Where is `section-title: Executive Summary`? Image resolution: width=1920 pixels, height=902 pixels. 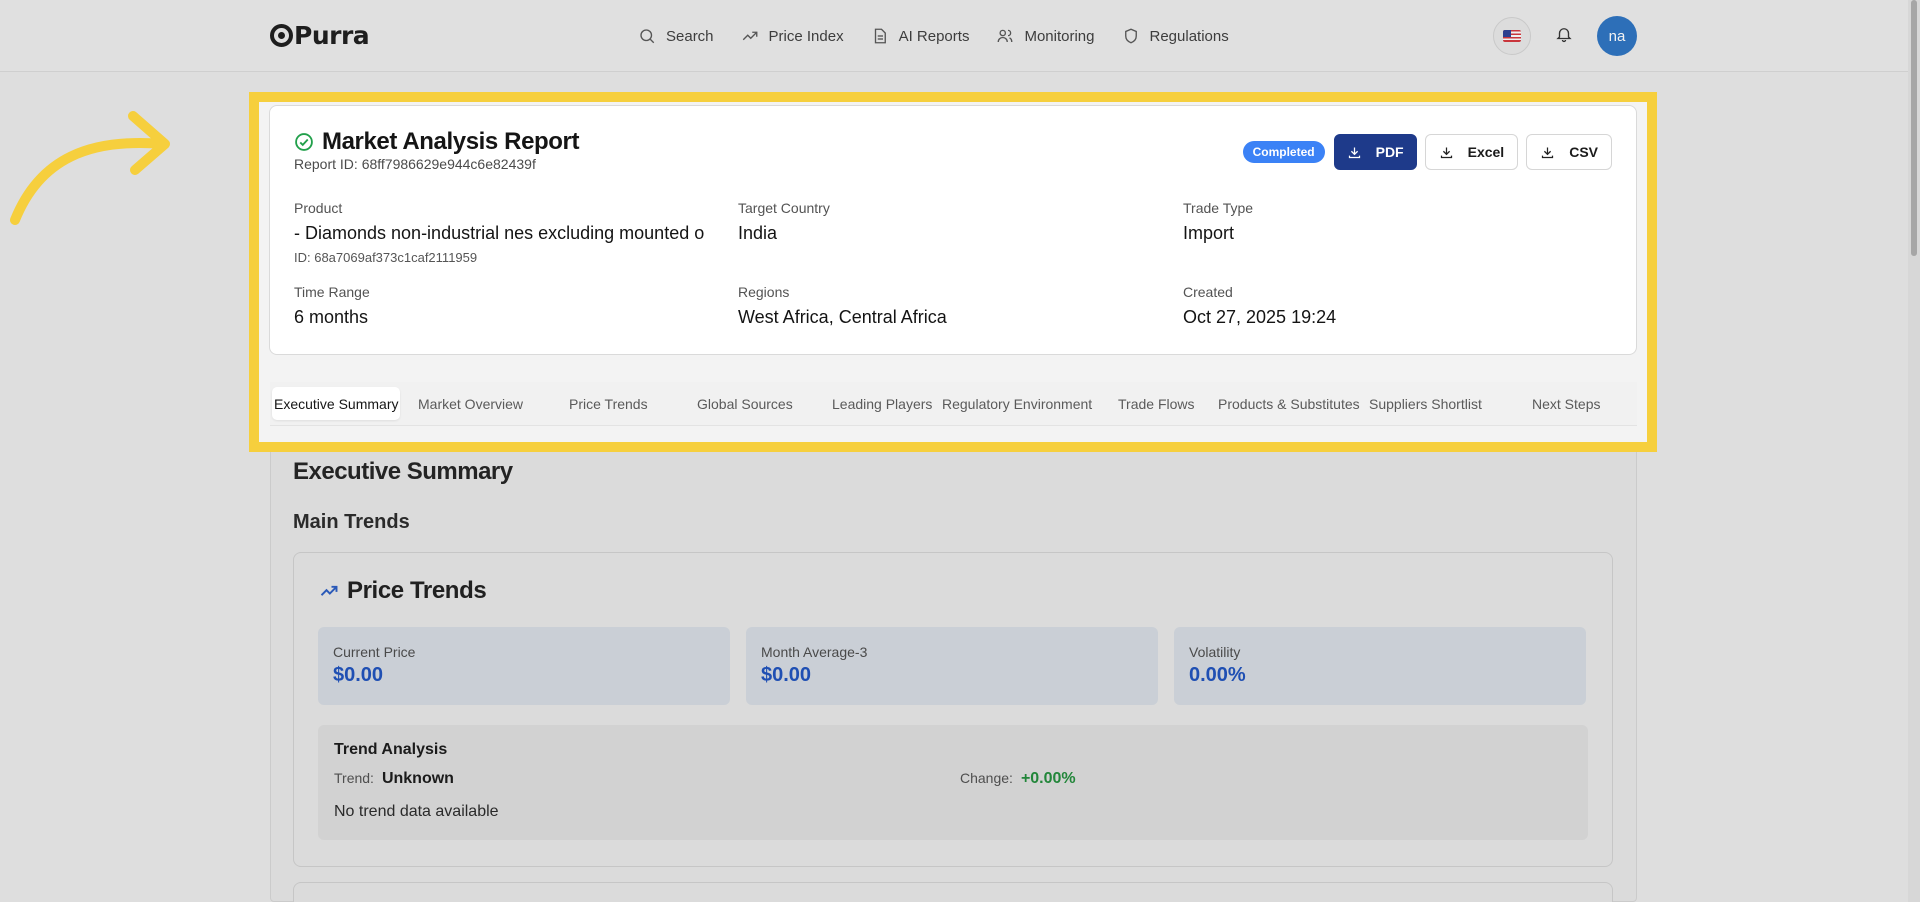 section-title: Executive Summary is located at coordinates (403, 471).